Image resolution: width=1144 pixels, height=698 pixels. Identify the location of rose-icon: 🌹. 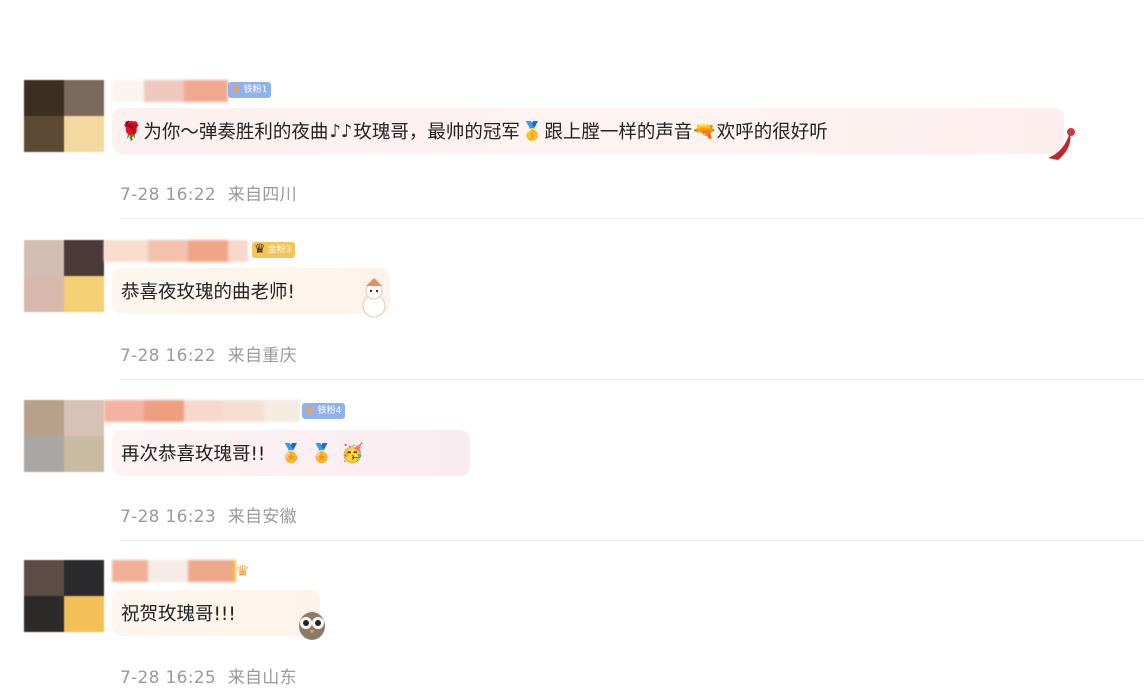
(131, 131).